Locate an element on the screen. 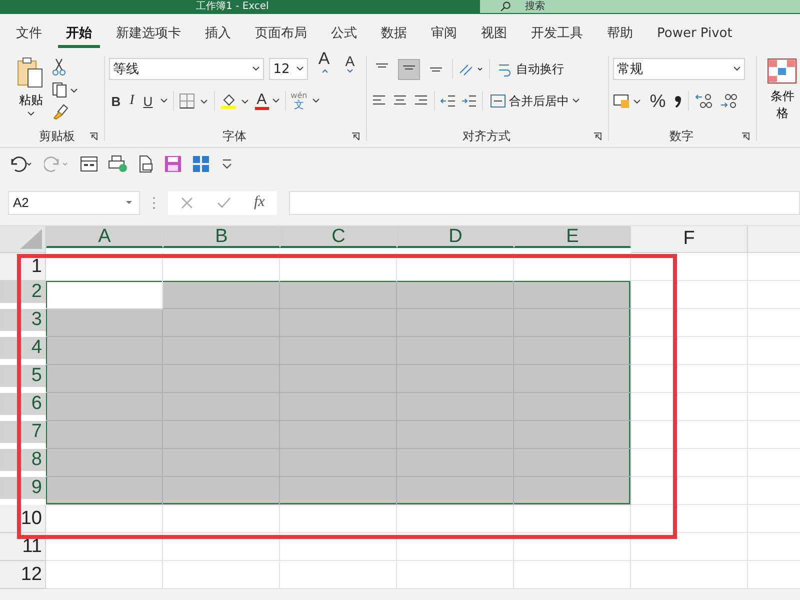  scissors-icon is located at coordinates (59, 67).